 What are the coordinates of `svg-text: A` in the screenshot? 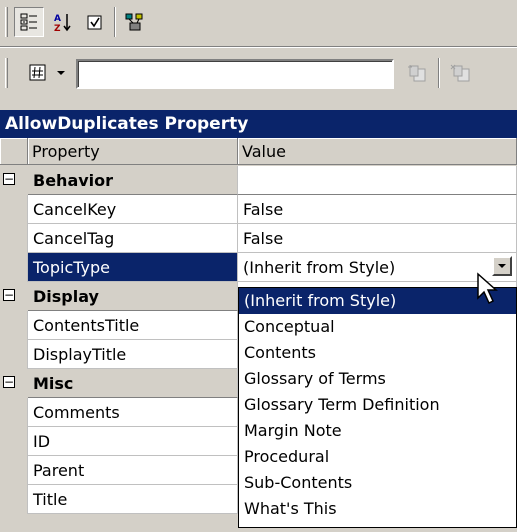 It's located at (57, 19).